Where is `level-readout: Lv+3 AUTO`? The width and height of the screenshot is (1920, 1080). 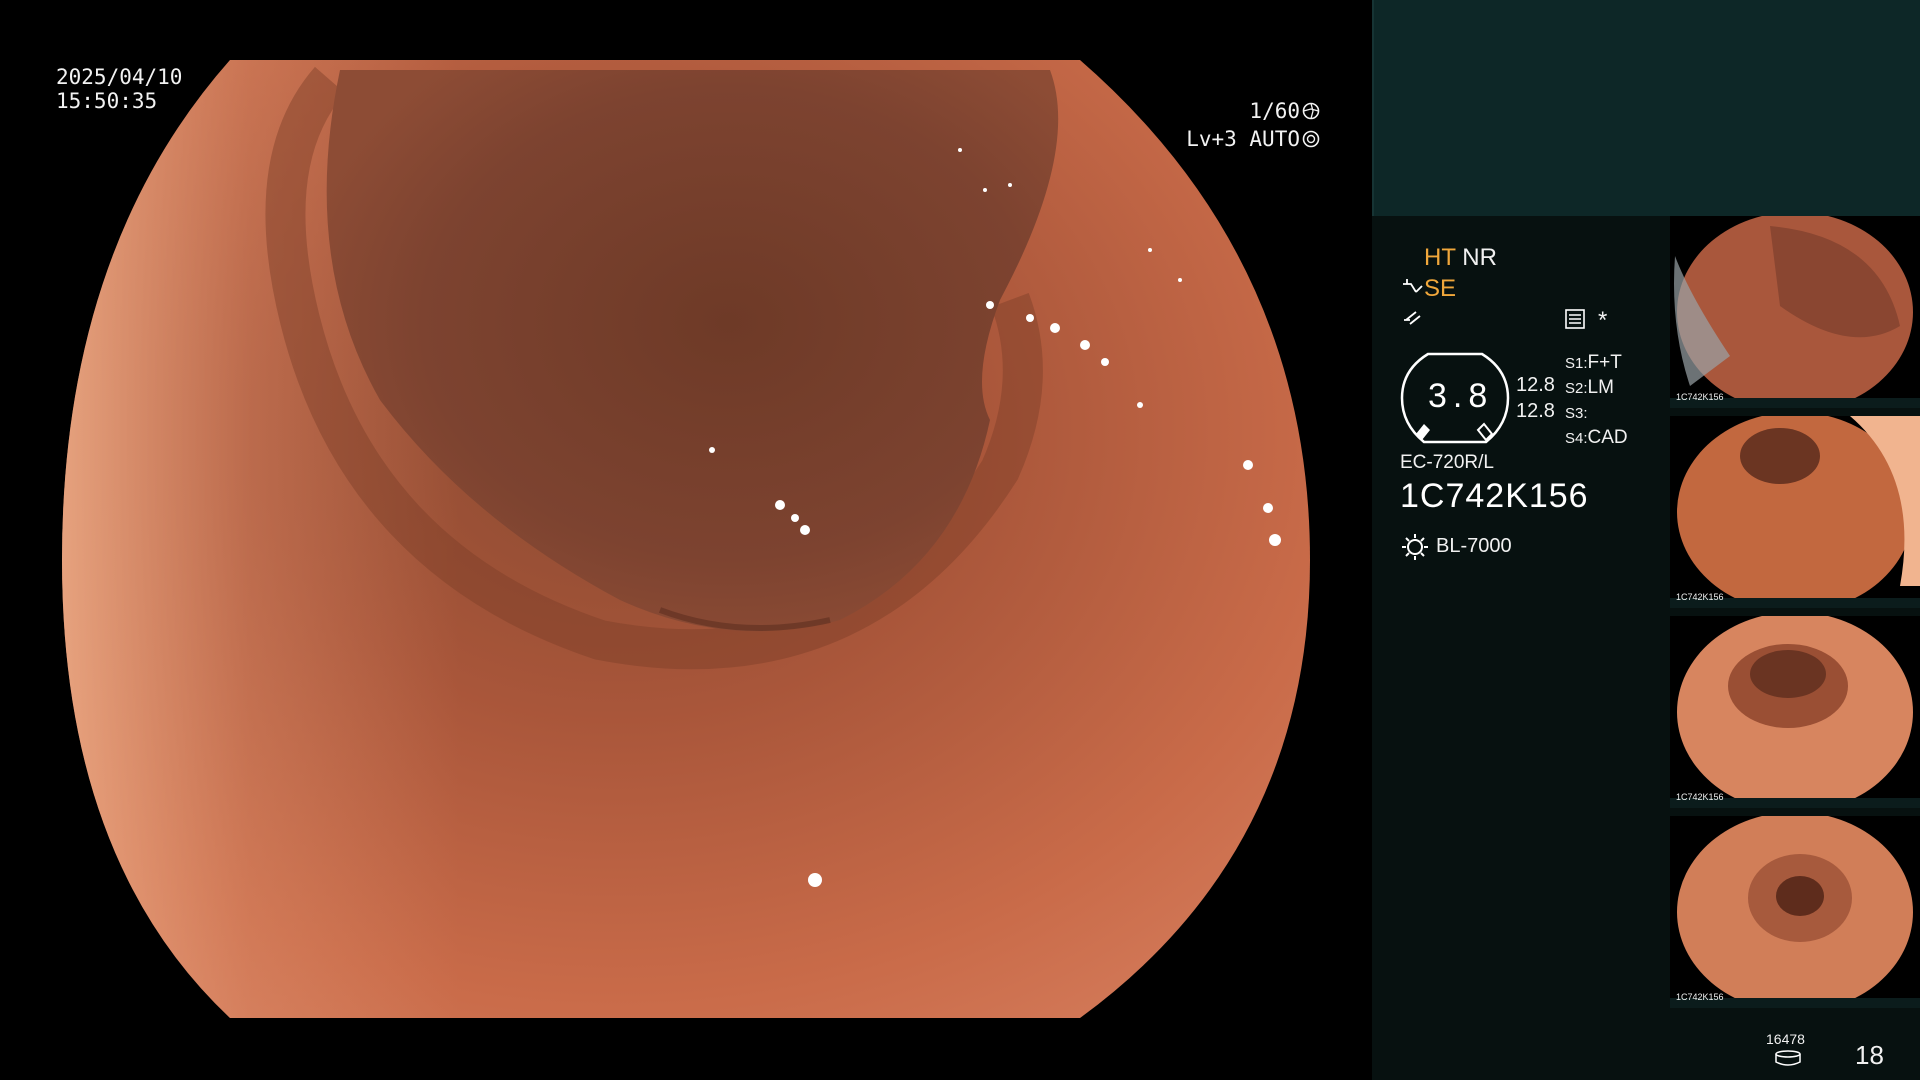 level-readout: Lv+3 AUTO is located at coordinates (1253, 139).